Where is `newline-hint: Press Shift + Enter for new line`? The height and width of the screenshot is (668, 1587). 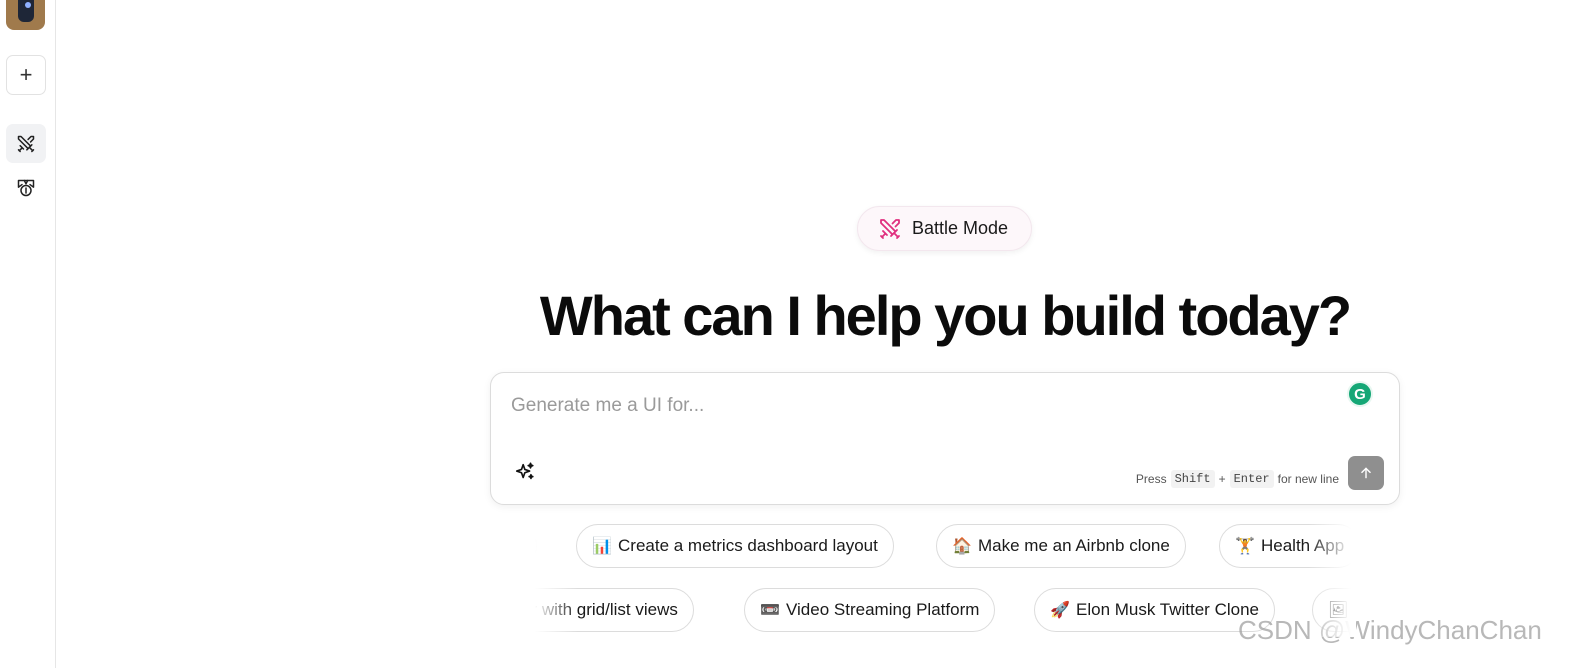
newline-hint: Press Shift + Enter for new line is located at coordinates (1237, 479).